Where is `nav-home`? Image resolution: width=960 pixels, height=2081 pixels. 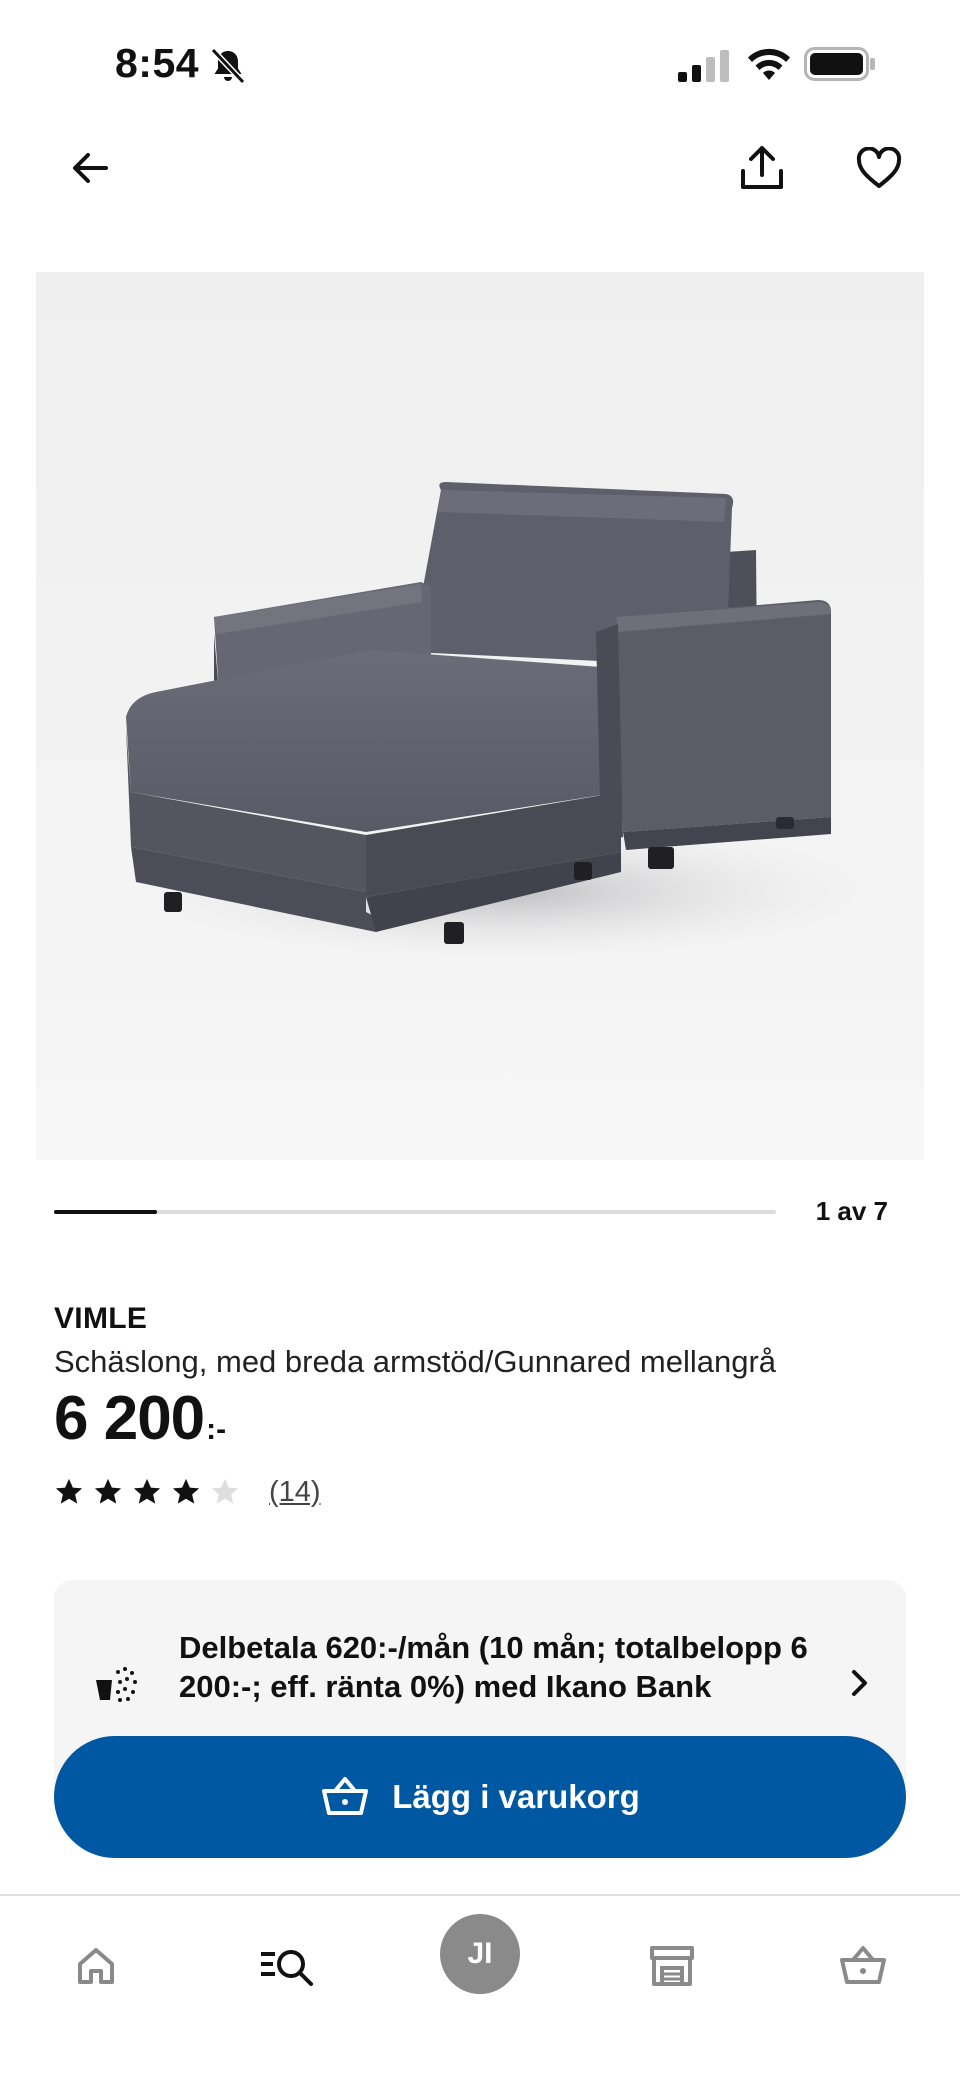
nav-home is located at coordinates (96, 1966).